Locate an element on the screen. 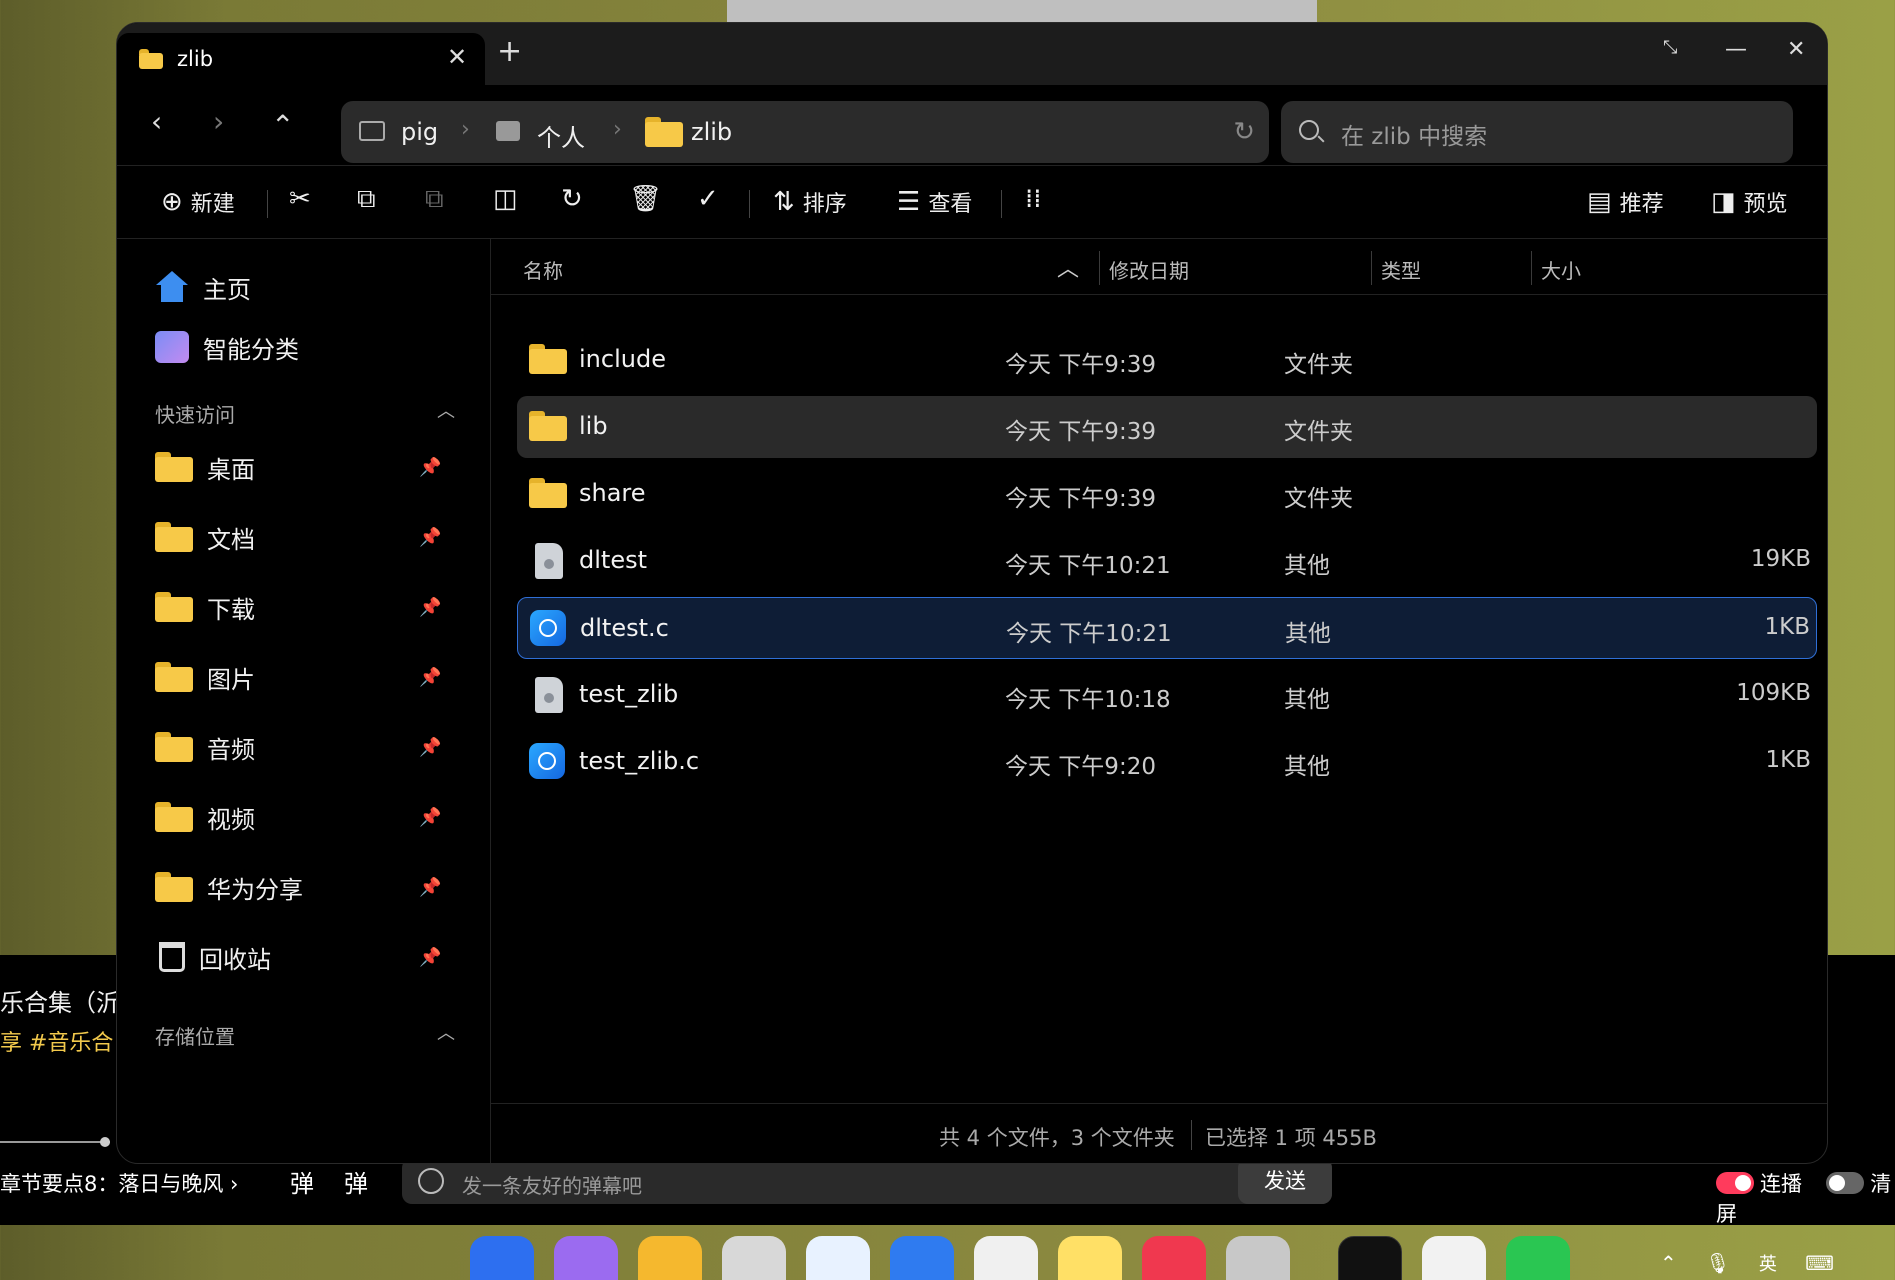 The width and height of the screenshot is (1895, 1280). mail-icon is located at coordinates (922, 1258).